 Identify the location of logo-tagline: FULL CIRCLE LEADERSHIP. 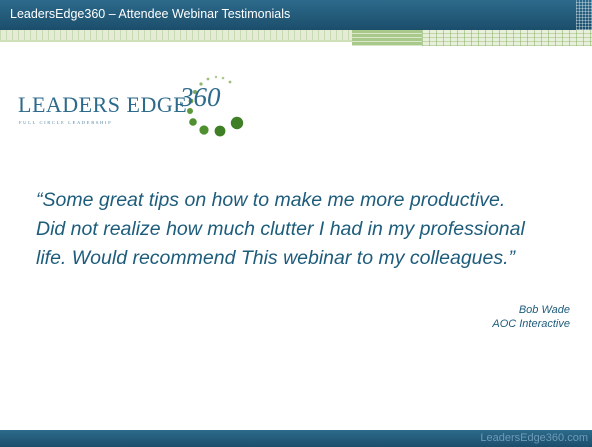
(66, 122).